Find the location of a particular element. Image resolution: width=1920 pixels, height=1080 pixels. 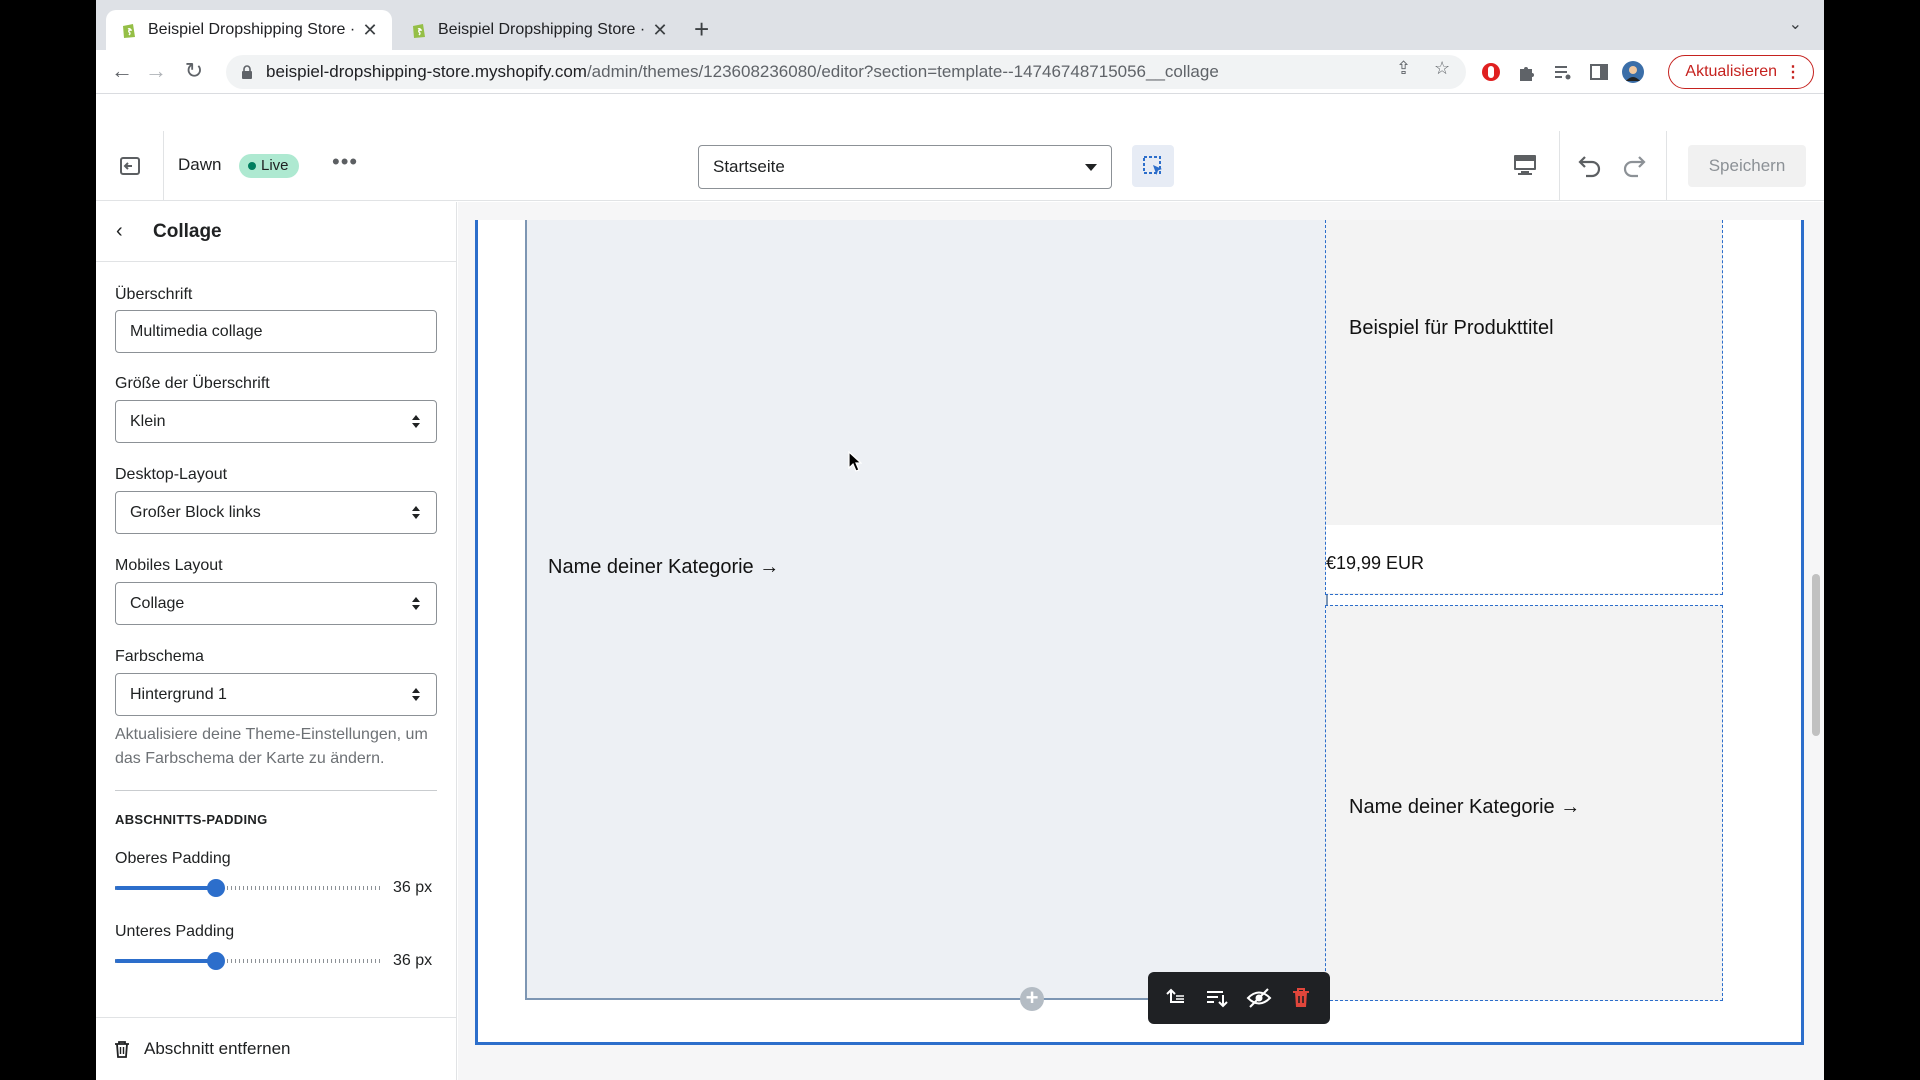

exit-icon is located at coordinates (129, 166).